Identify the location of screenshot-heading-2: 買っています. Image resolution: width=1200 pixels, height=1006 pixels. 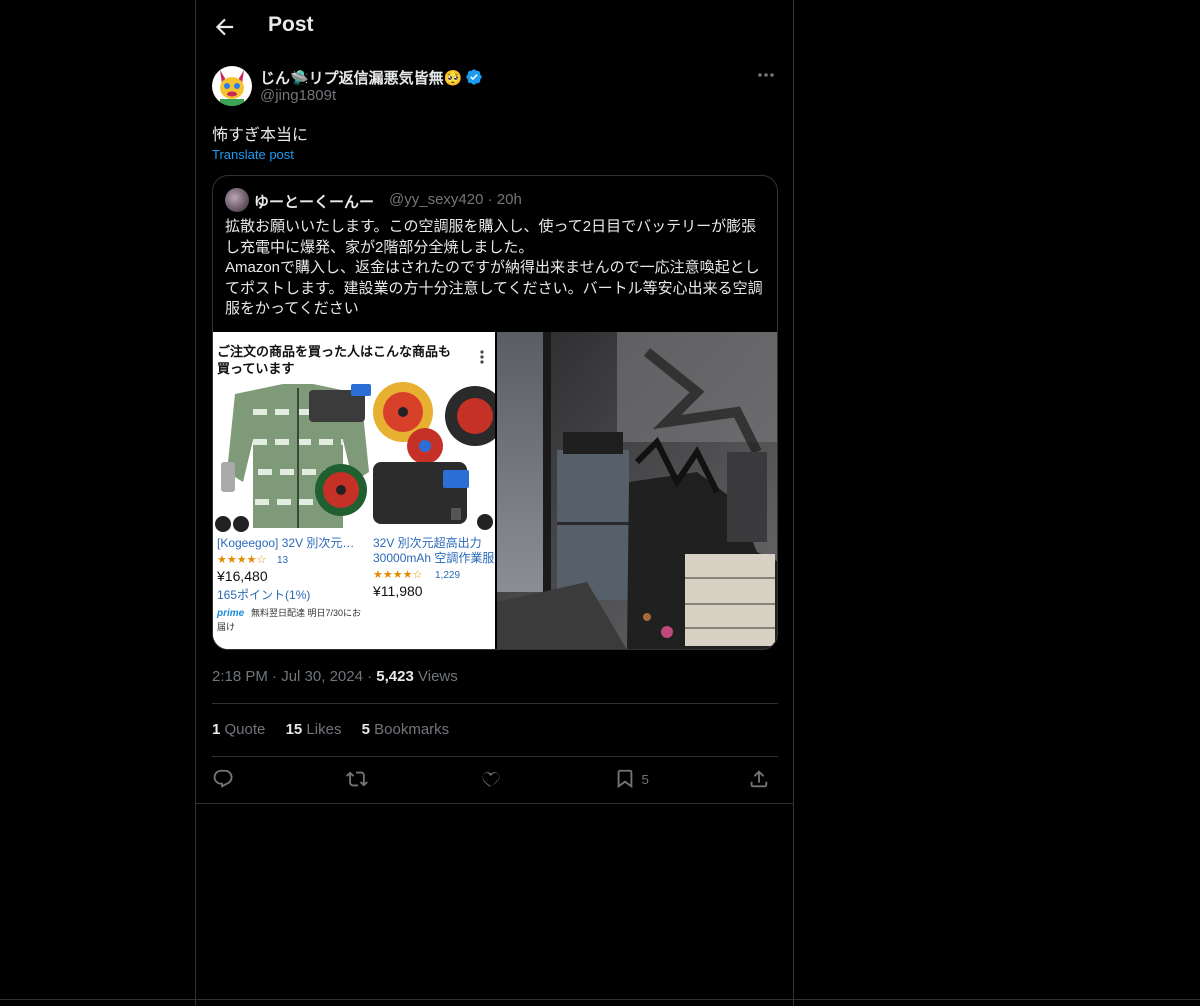
(255, 368).